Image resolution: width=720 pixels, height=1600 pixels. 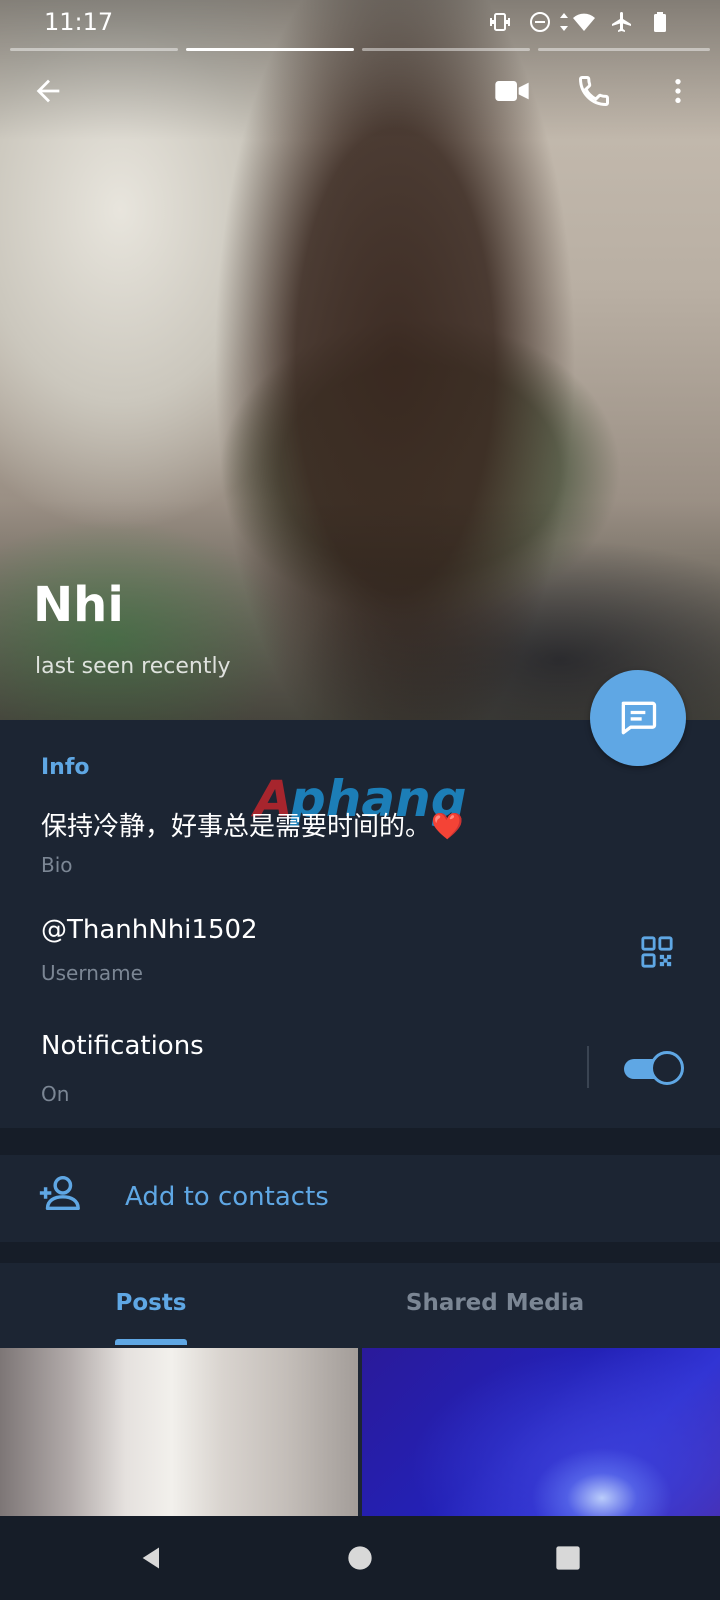 I want to click on add-to-contacts-button: Add to contacts, so click(x=227, y=1197).